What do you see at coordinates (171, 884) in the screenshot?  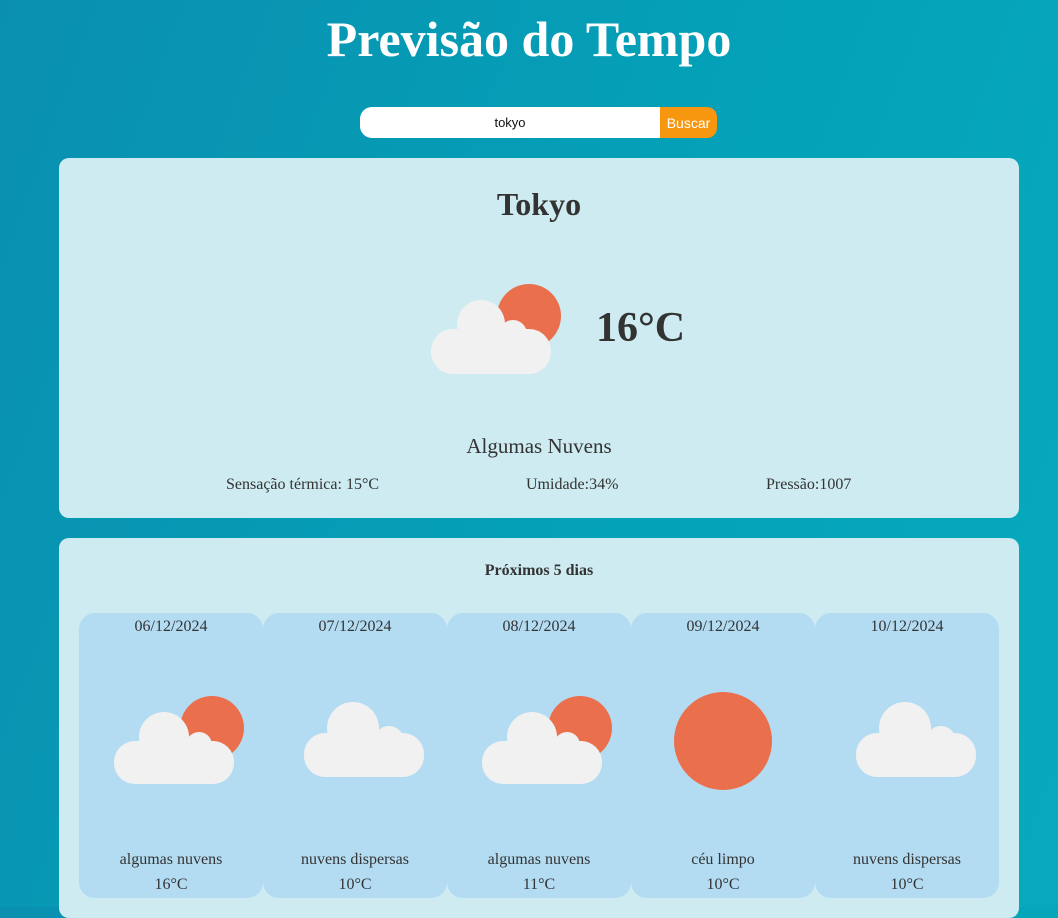 I see `forecast-temperature: 16°C` at bounding box center [171, 884].